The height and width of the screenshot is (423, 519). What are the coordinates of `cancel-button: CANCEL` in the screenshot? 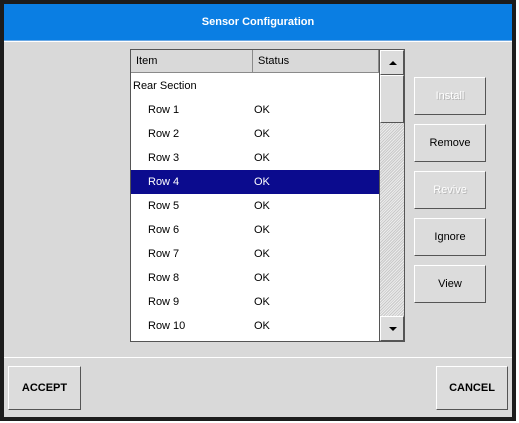 It's located at (472, 388).